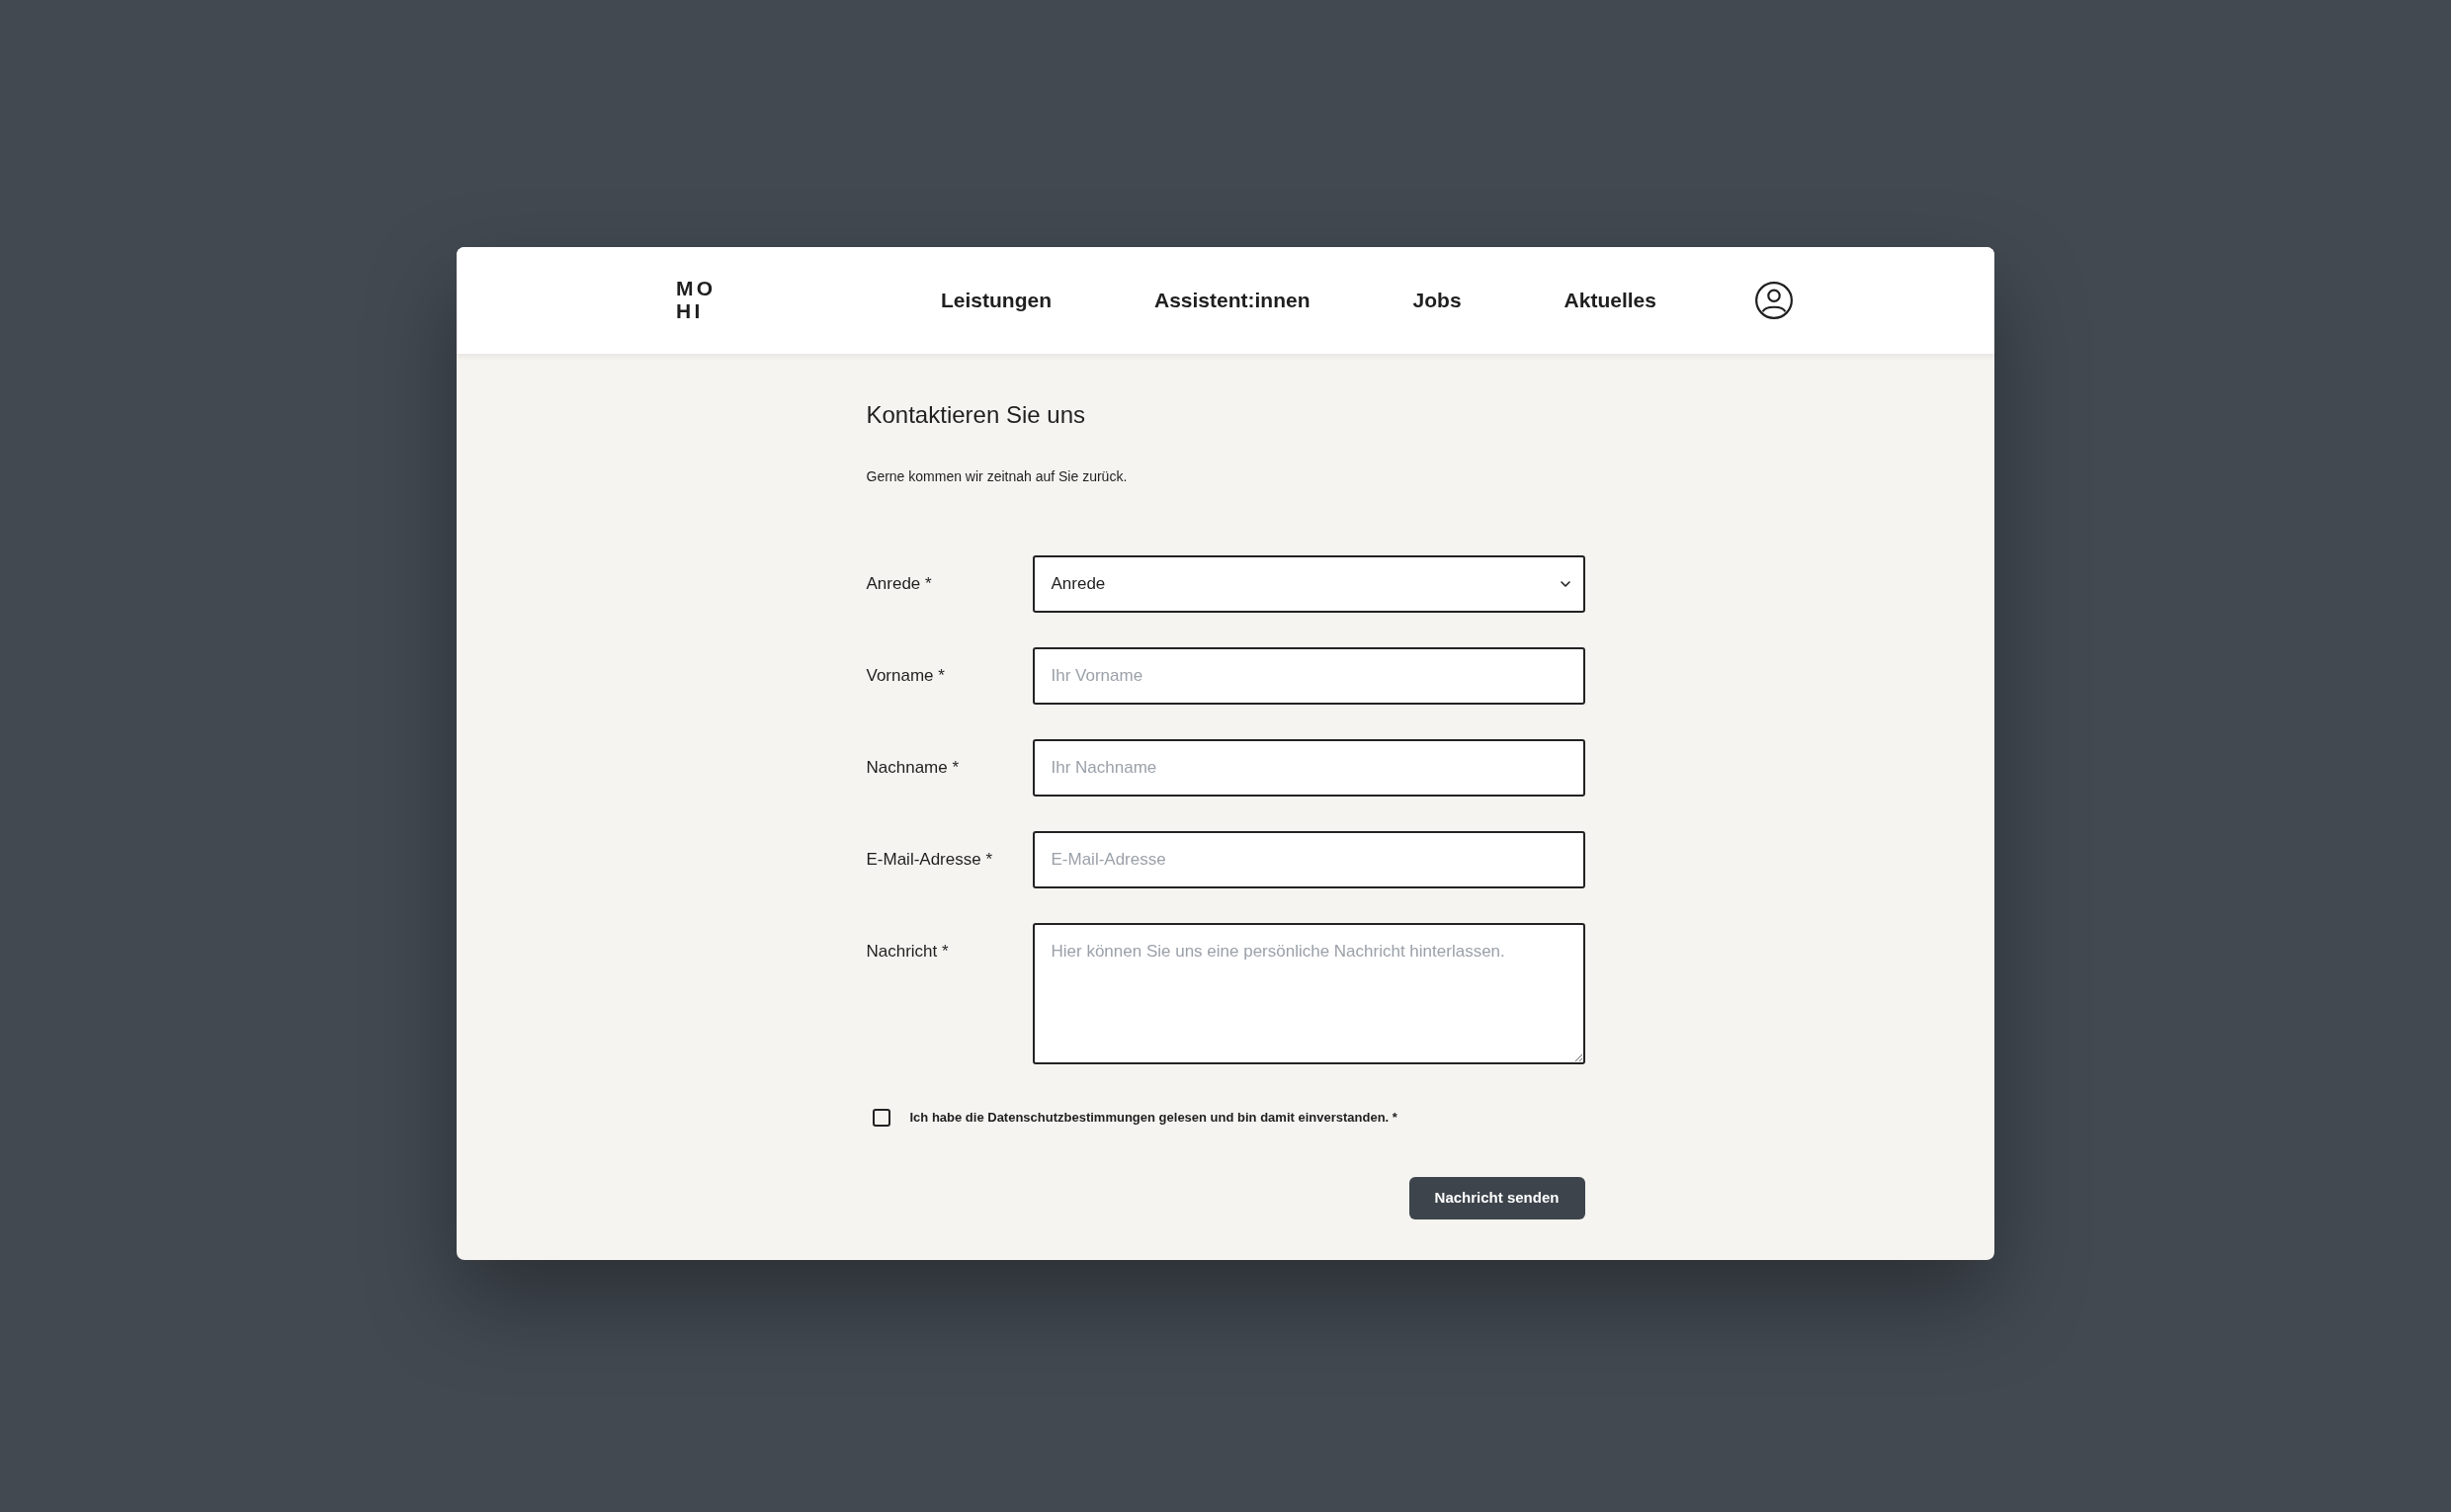  I want to click on form-title: Kontaktieren Sie uns, so click(976, 415).